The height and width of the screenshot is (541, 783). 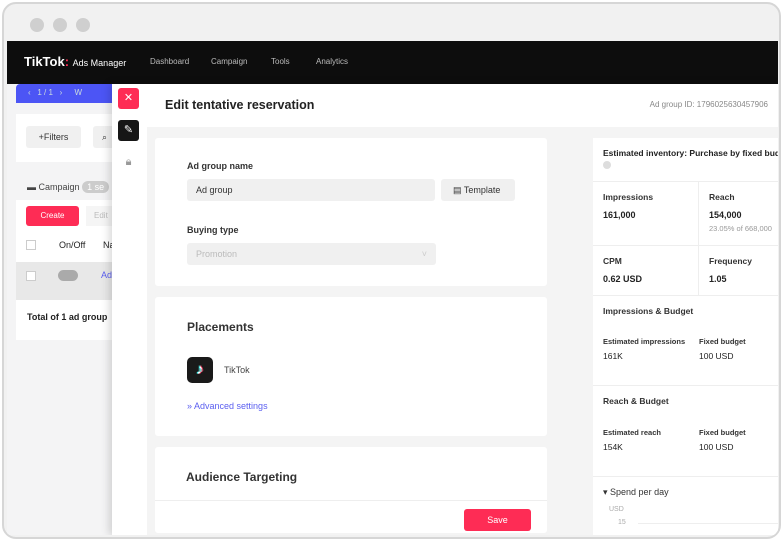 What do you see at coordinates (240, 105) in the screenshot?
I see `drawer-title: Edit tentative reservation` at bounding box center [240, 105].